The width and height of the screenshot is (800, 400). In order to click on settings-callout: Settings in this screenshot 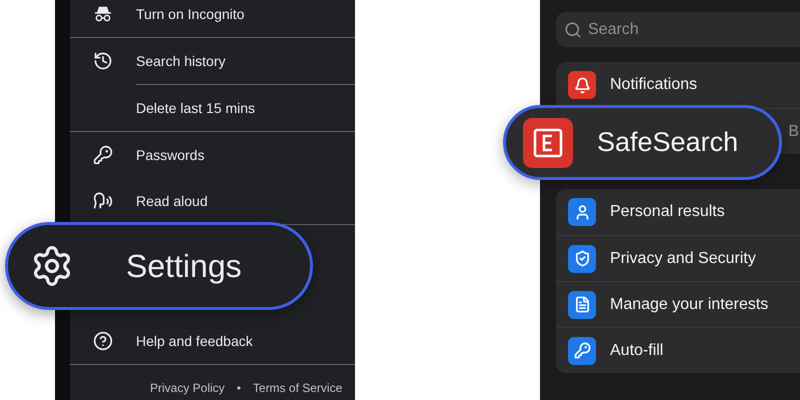, I will do `click(159, 266)`.